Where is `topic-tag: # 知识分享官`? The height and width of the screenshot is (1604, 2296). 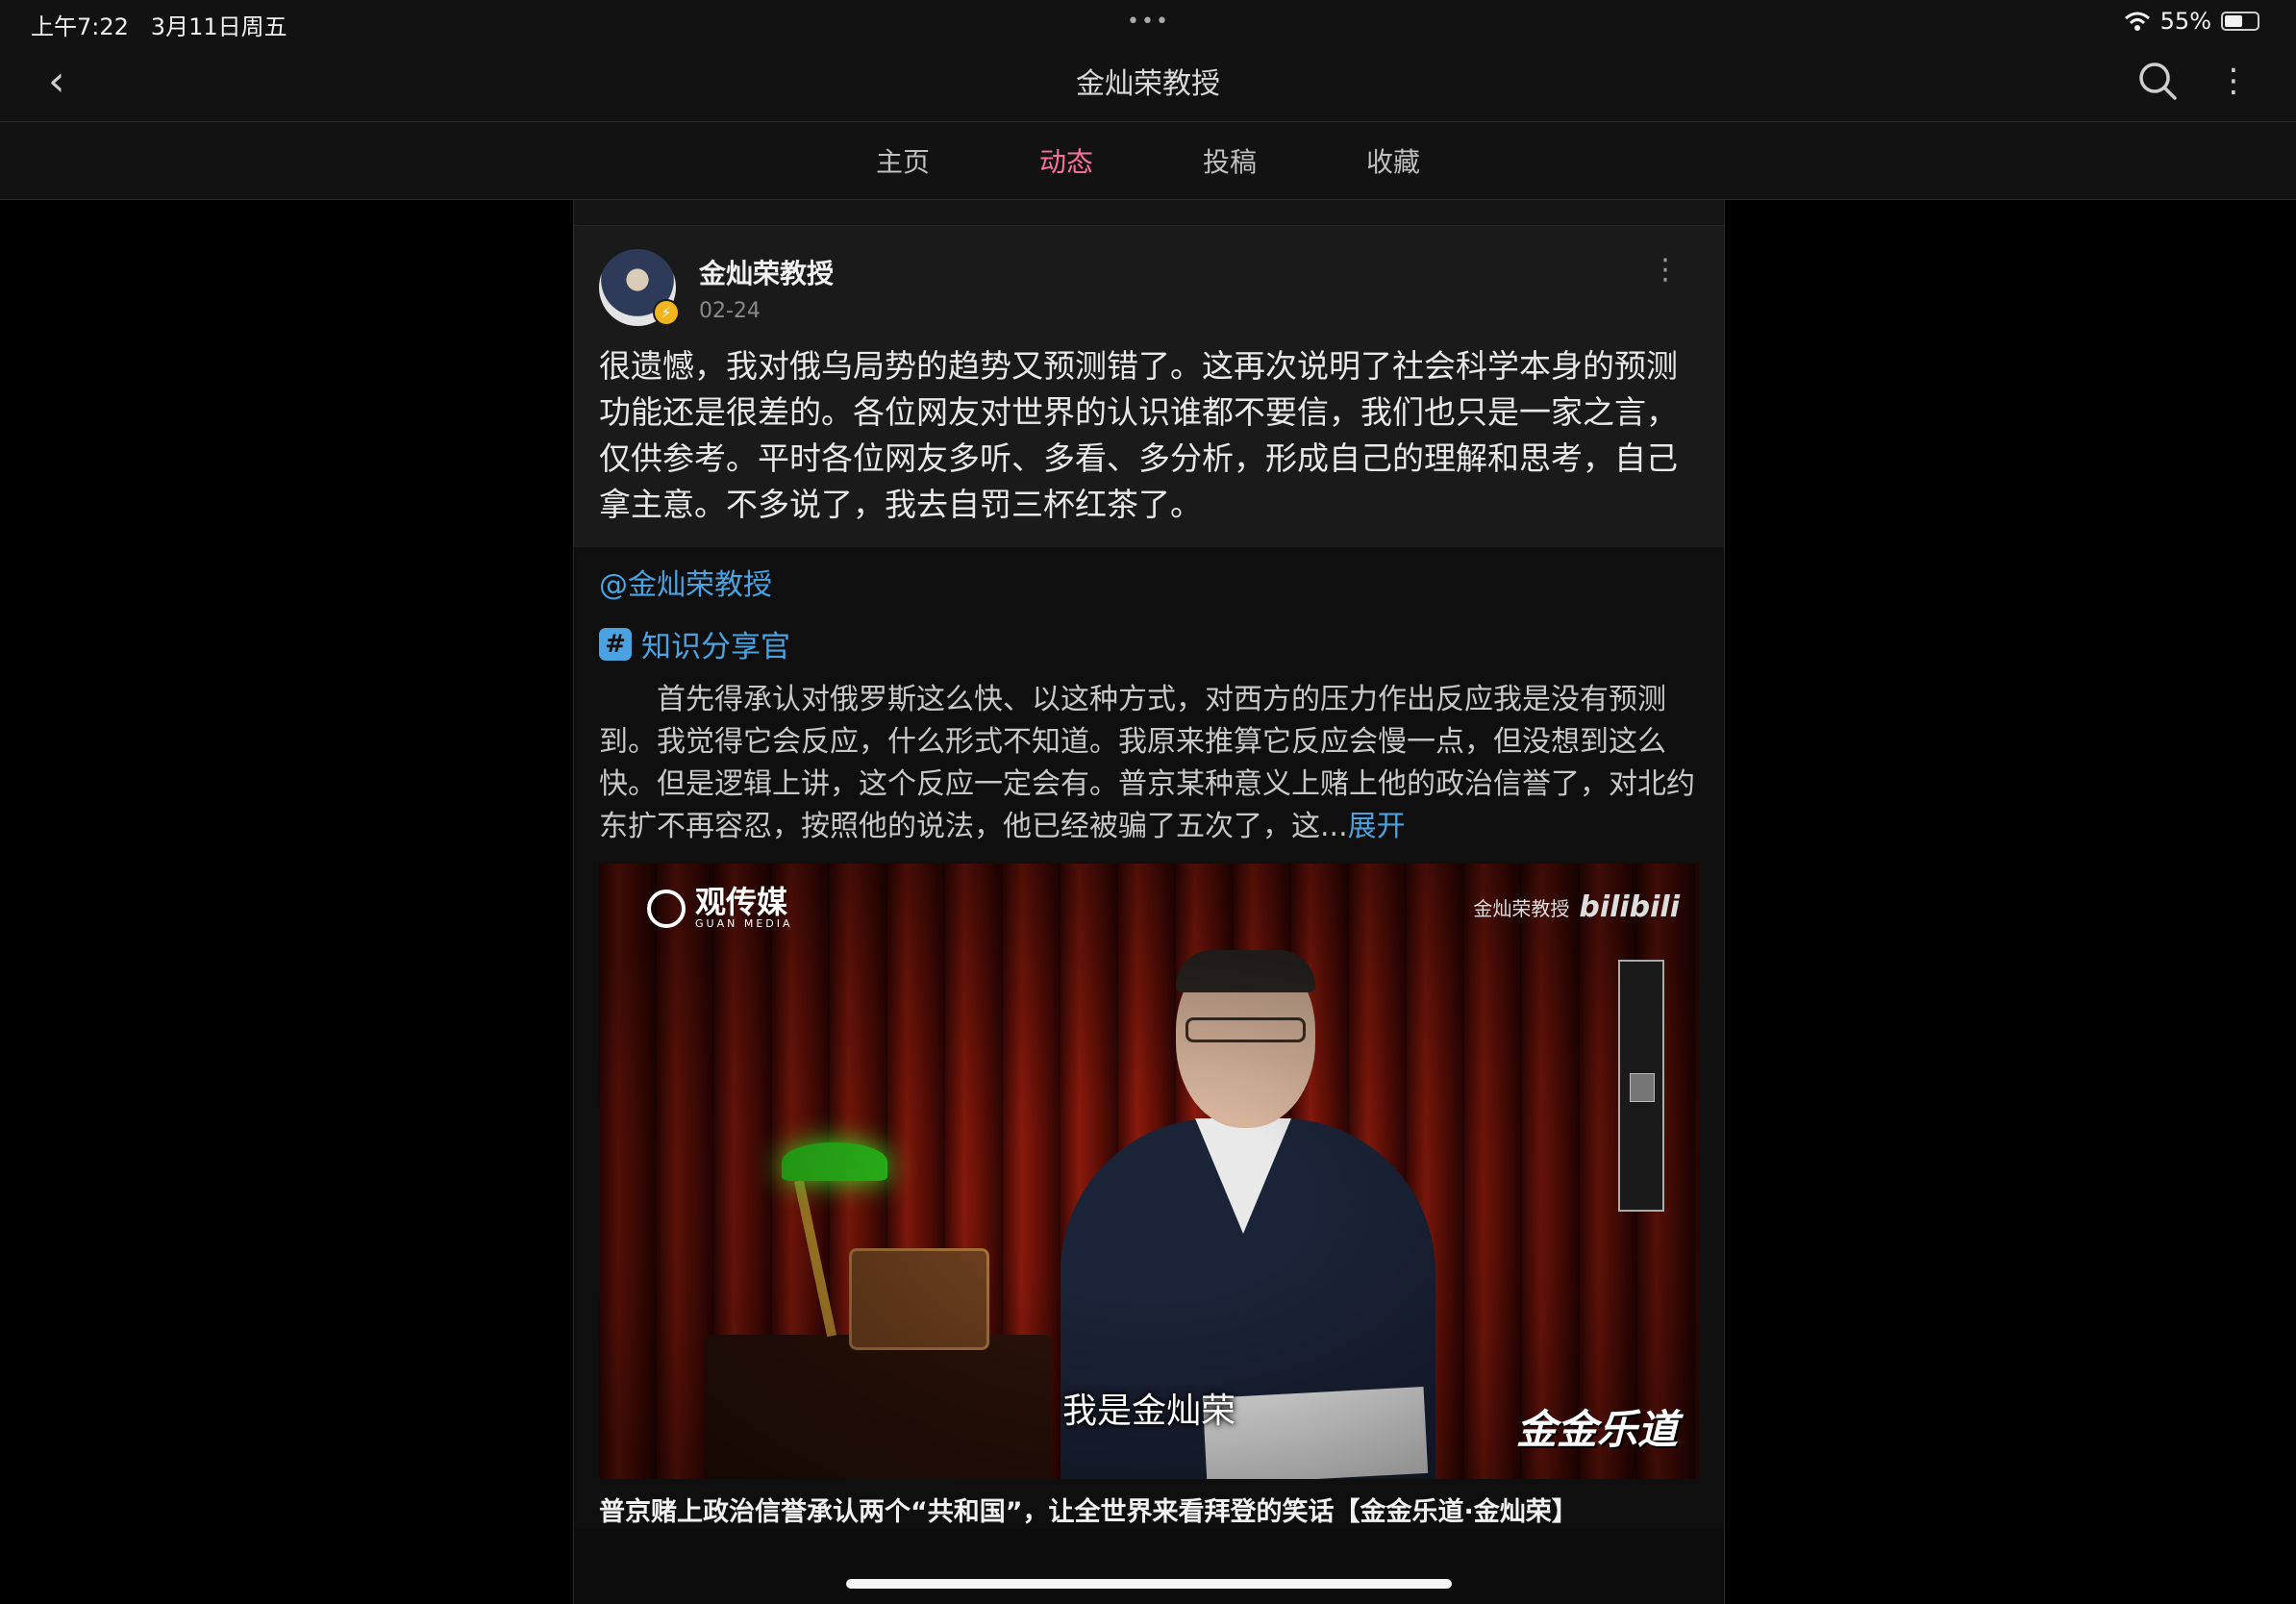
topic-tag: # 知识分享官 is located at coordinates (1149, 643).